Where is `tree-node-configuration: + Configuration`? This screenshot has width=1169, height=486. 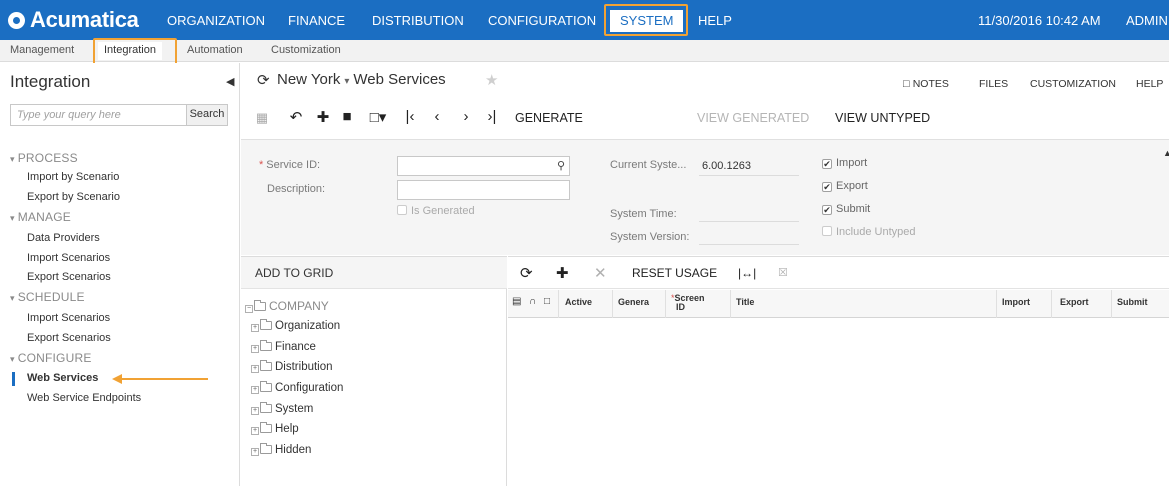
tree-node-configuration: + Configuration is located at coordinates (297, 387).